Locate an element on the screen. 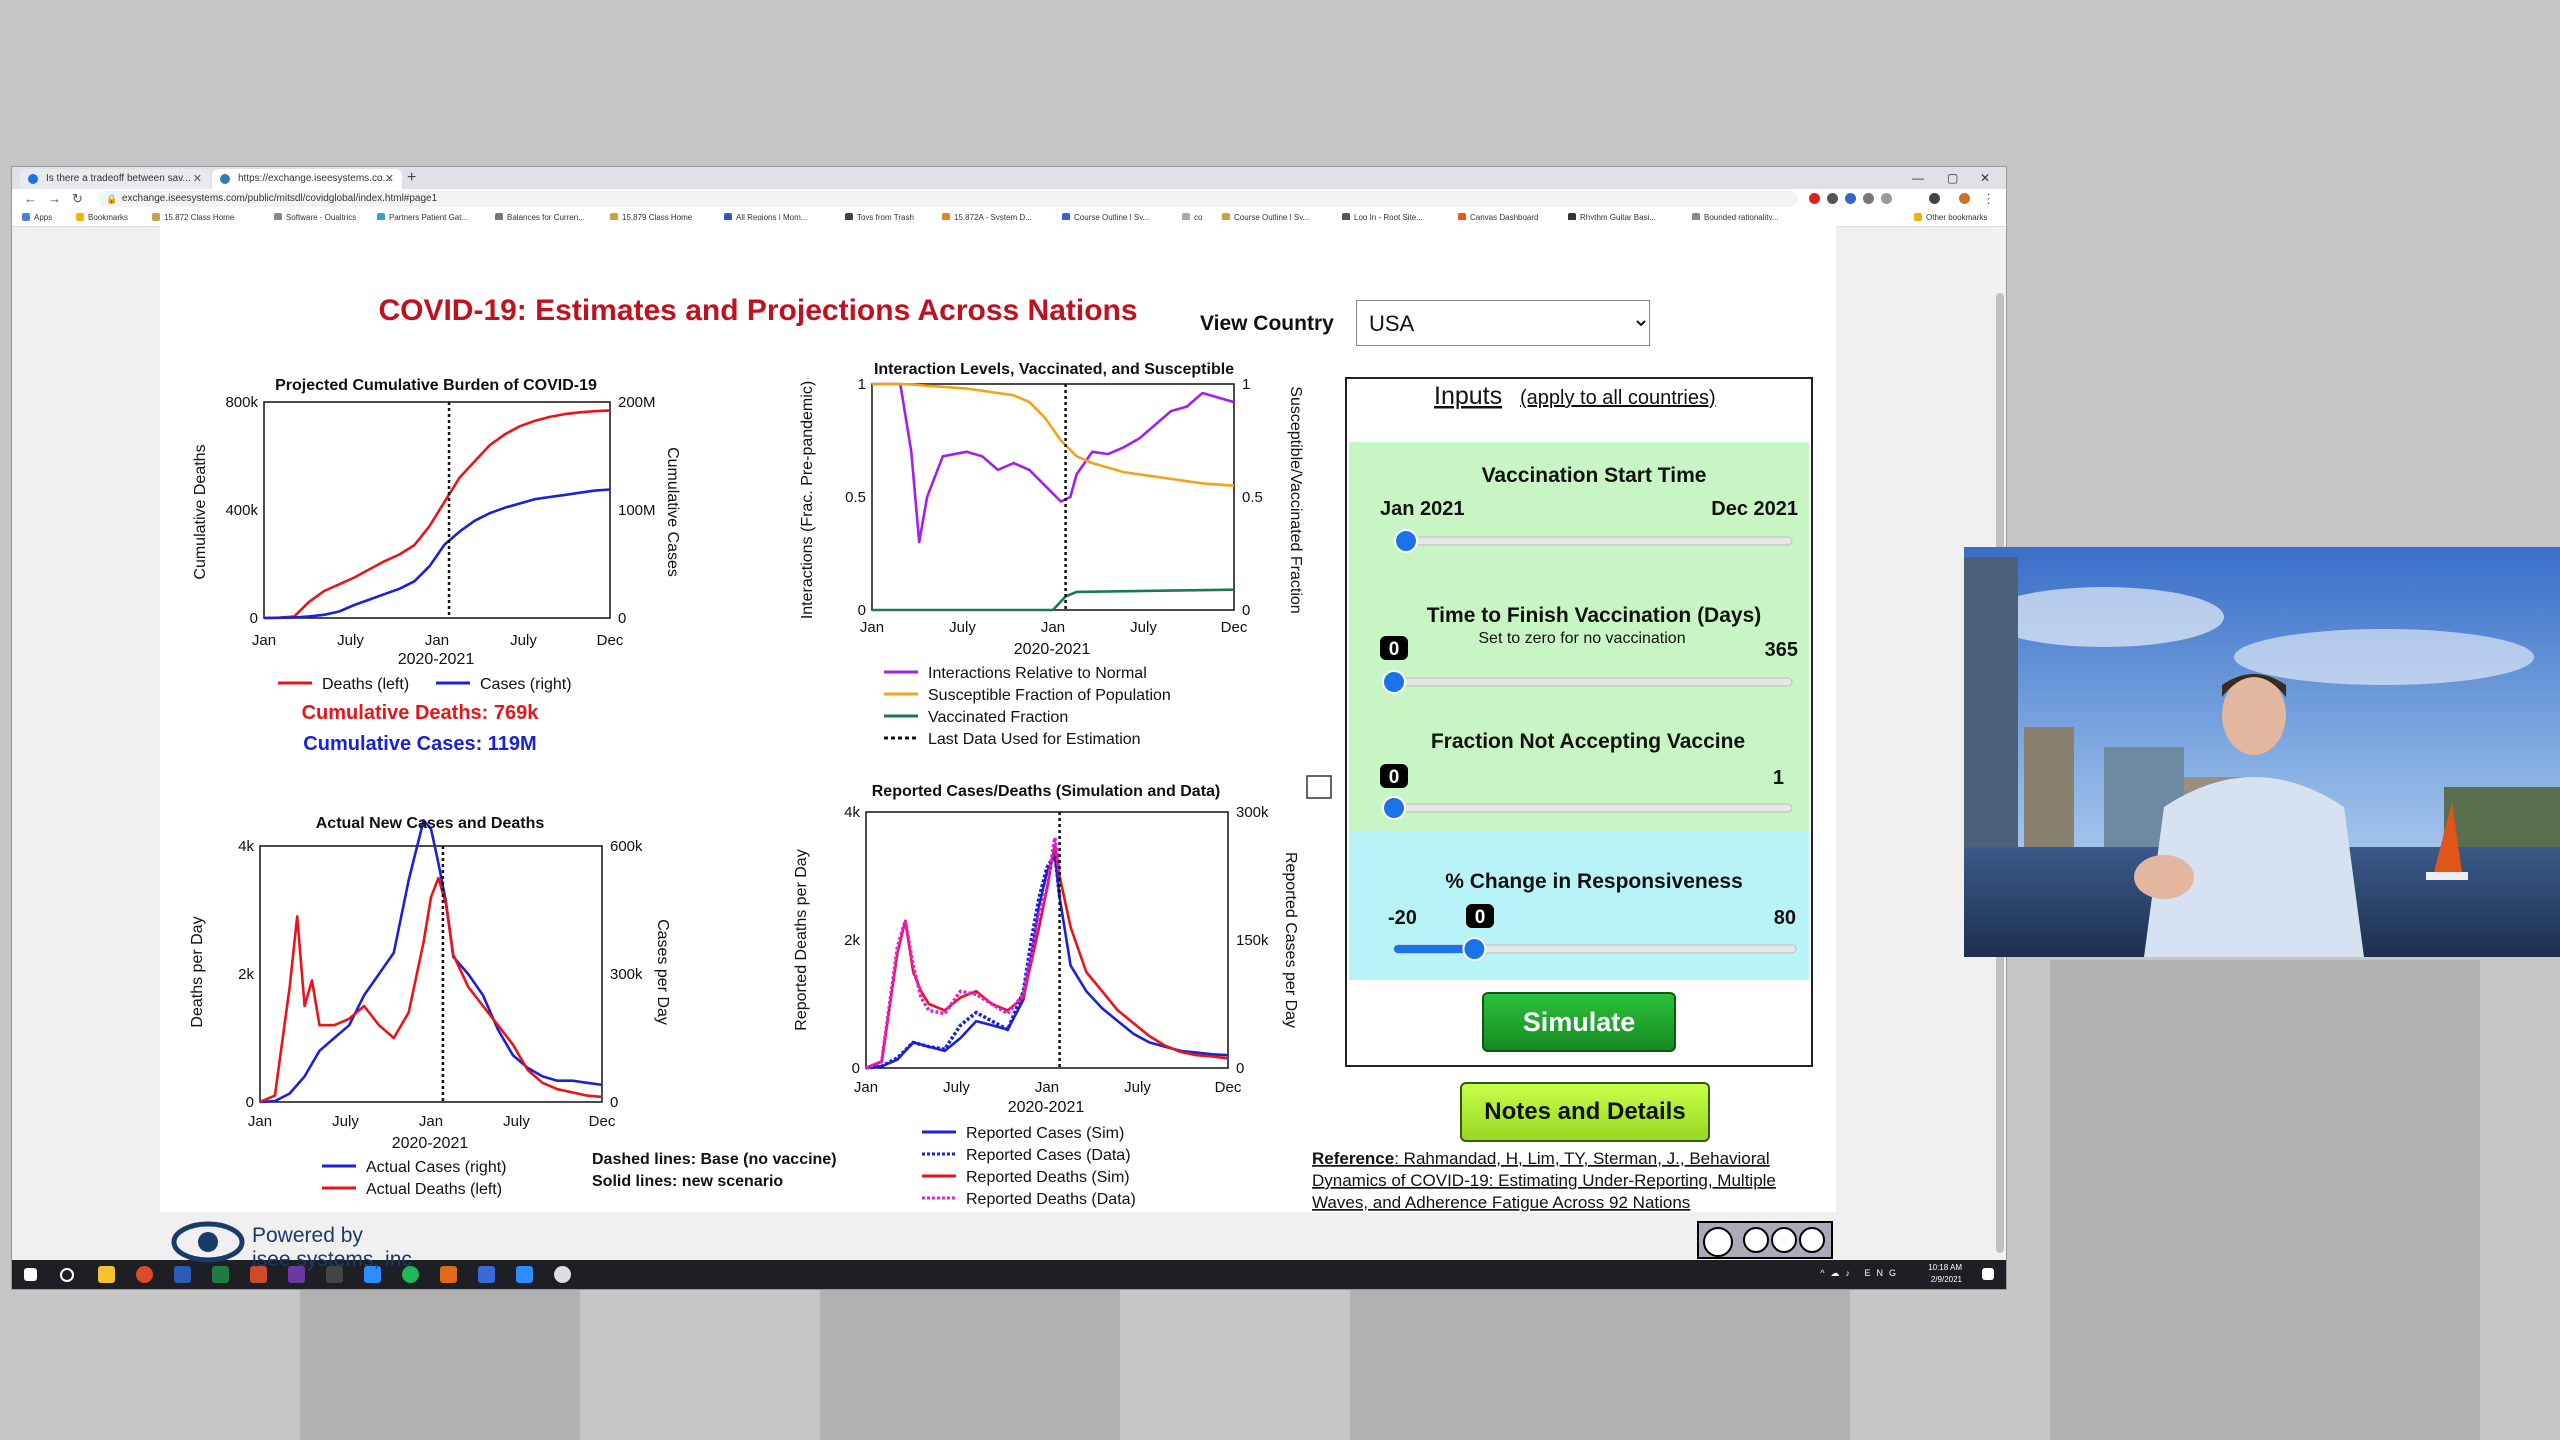 The height and width of the screenshot is (1440, 2560). chrome-icon is located at coordinates (144, 1274).